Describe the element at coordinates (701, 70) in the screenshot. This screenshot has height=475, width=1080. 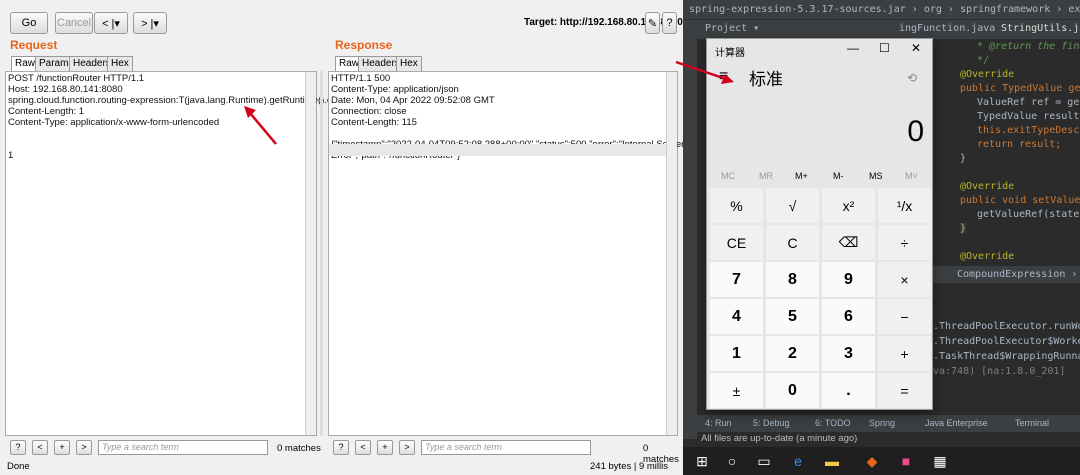
I see `arrow-calc` at that location.